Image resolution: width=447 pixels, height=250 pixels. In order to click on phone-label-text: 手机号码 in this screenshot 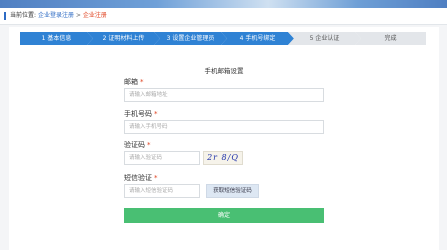, I will do `click(138, 114)`.